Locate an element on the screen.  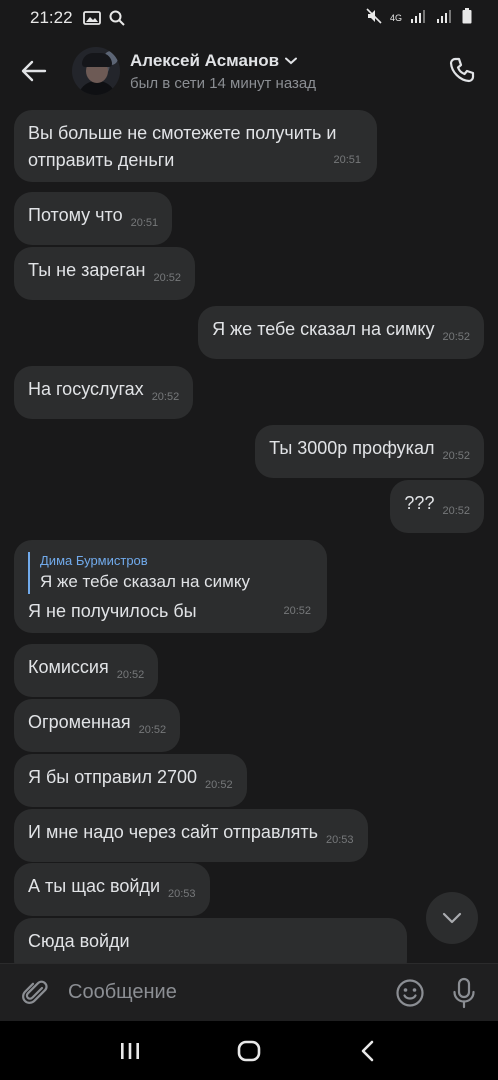
avatar is located at coordinates (96, 71).